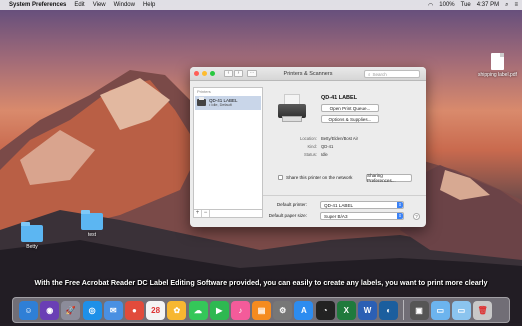 Image resolution: width=522 pixels, height=326 pixels. Describe the element at coordinates (516, 5) in the screenshot. I see `notification-center-icon: ≡` at that location.